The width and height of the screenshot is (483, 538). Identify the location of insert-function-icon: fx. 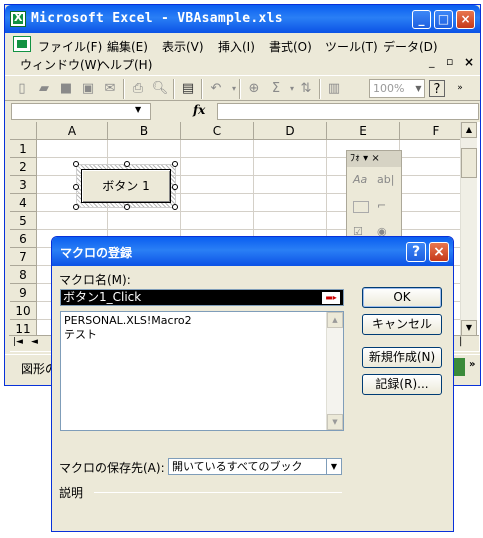
(199, 110).